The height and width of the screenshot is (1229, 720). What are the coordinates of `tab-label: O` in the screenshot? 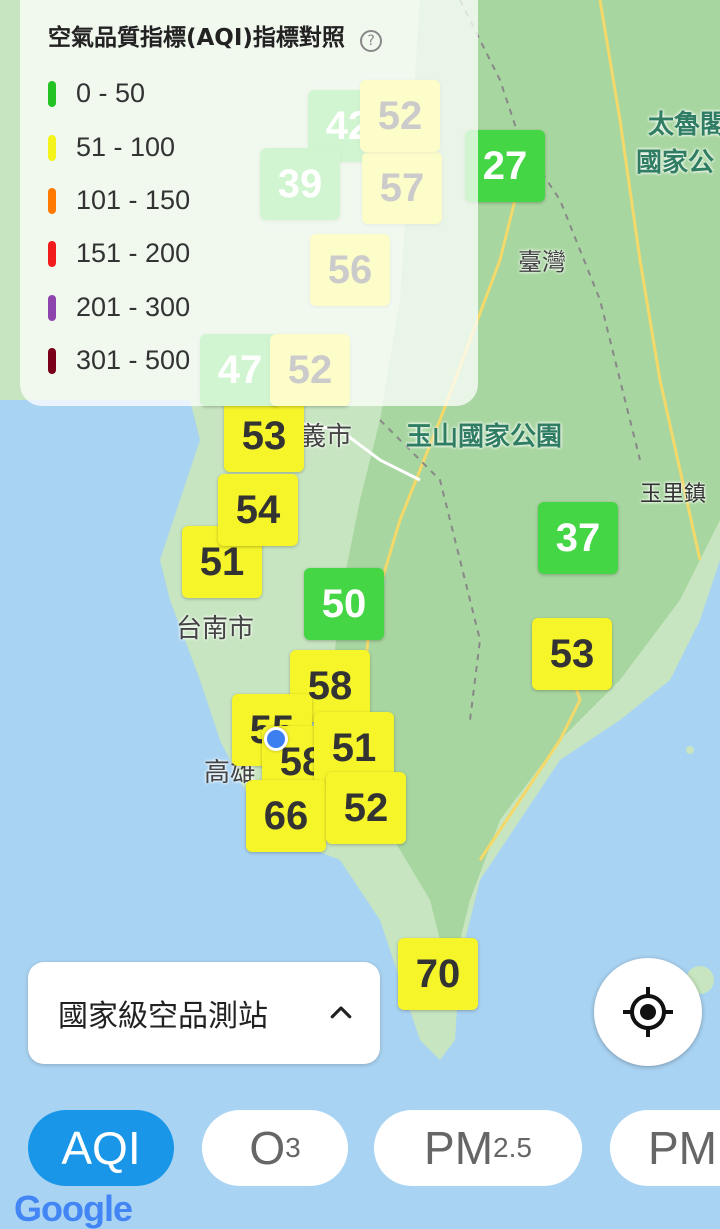 It's located at (267, 1148).